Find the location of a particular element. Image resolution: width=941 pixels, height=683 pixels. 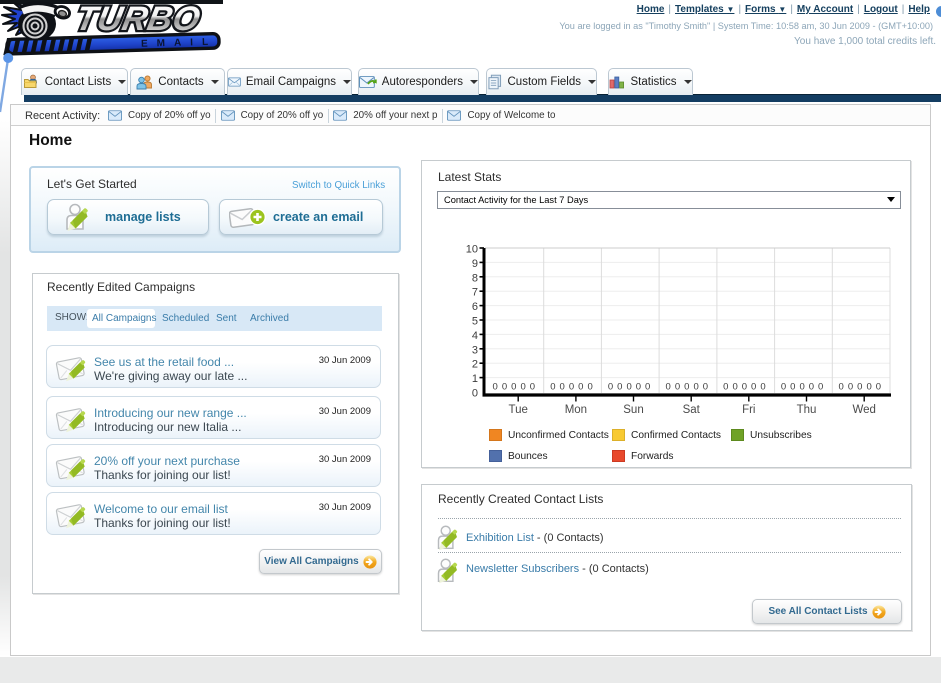

svg-text: 7 is located at coordinates (475, 293).